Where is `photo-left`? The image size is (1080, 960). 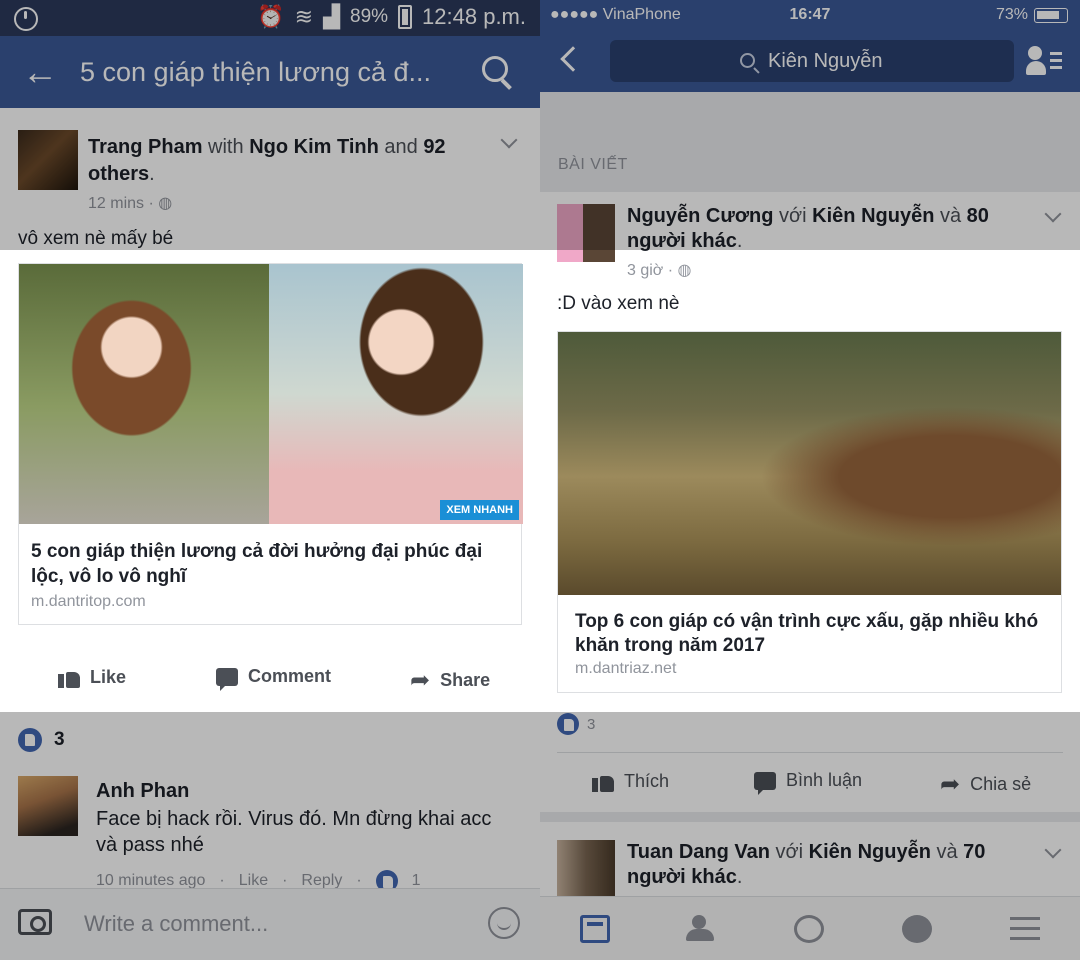
photo-left is located at coordinates (144, 394).